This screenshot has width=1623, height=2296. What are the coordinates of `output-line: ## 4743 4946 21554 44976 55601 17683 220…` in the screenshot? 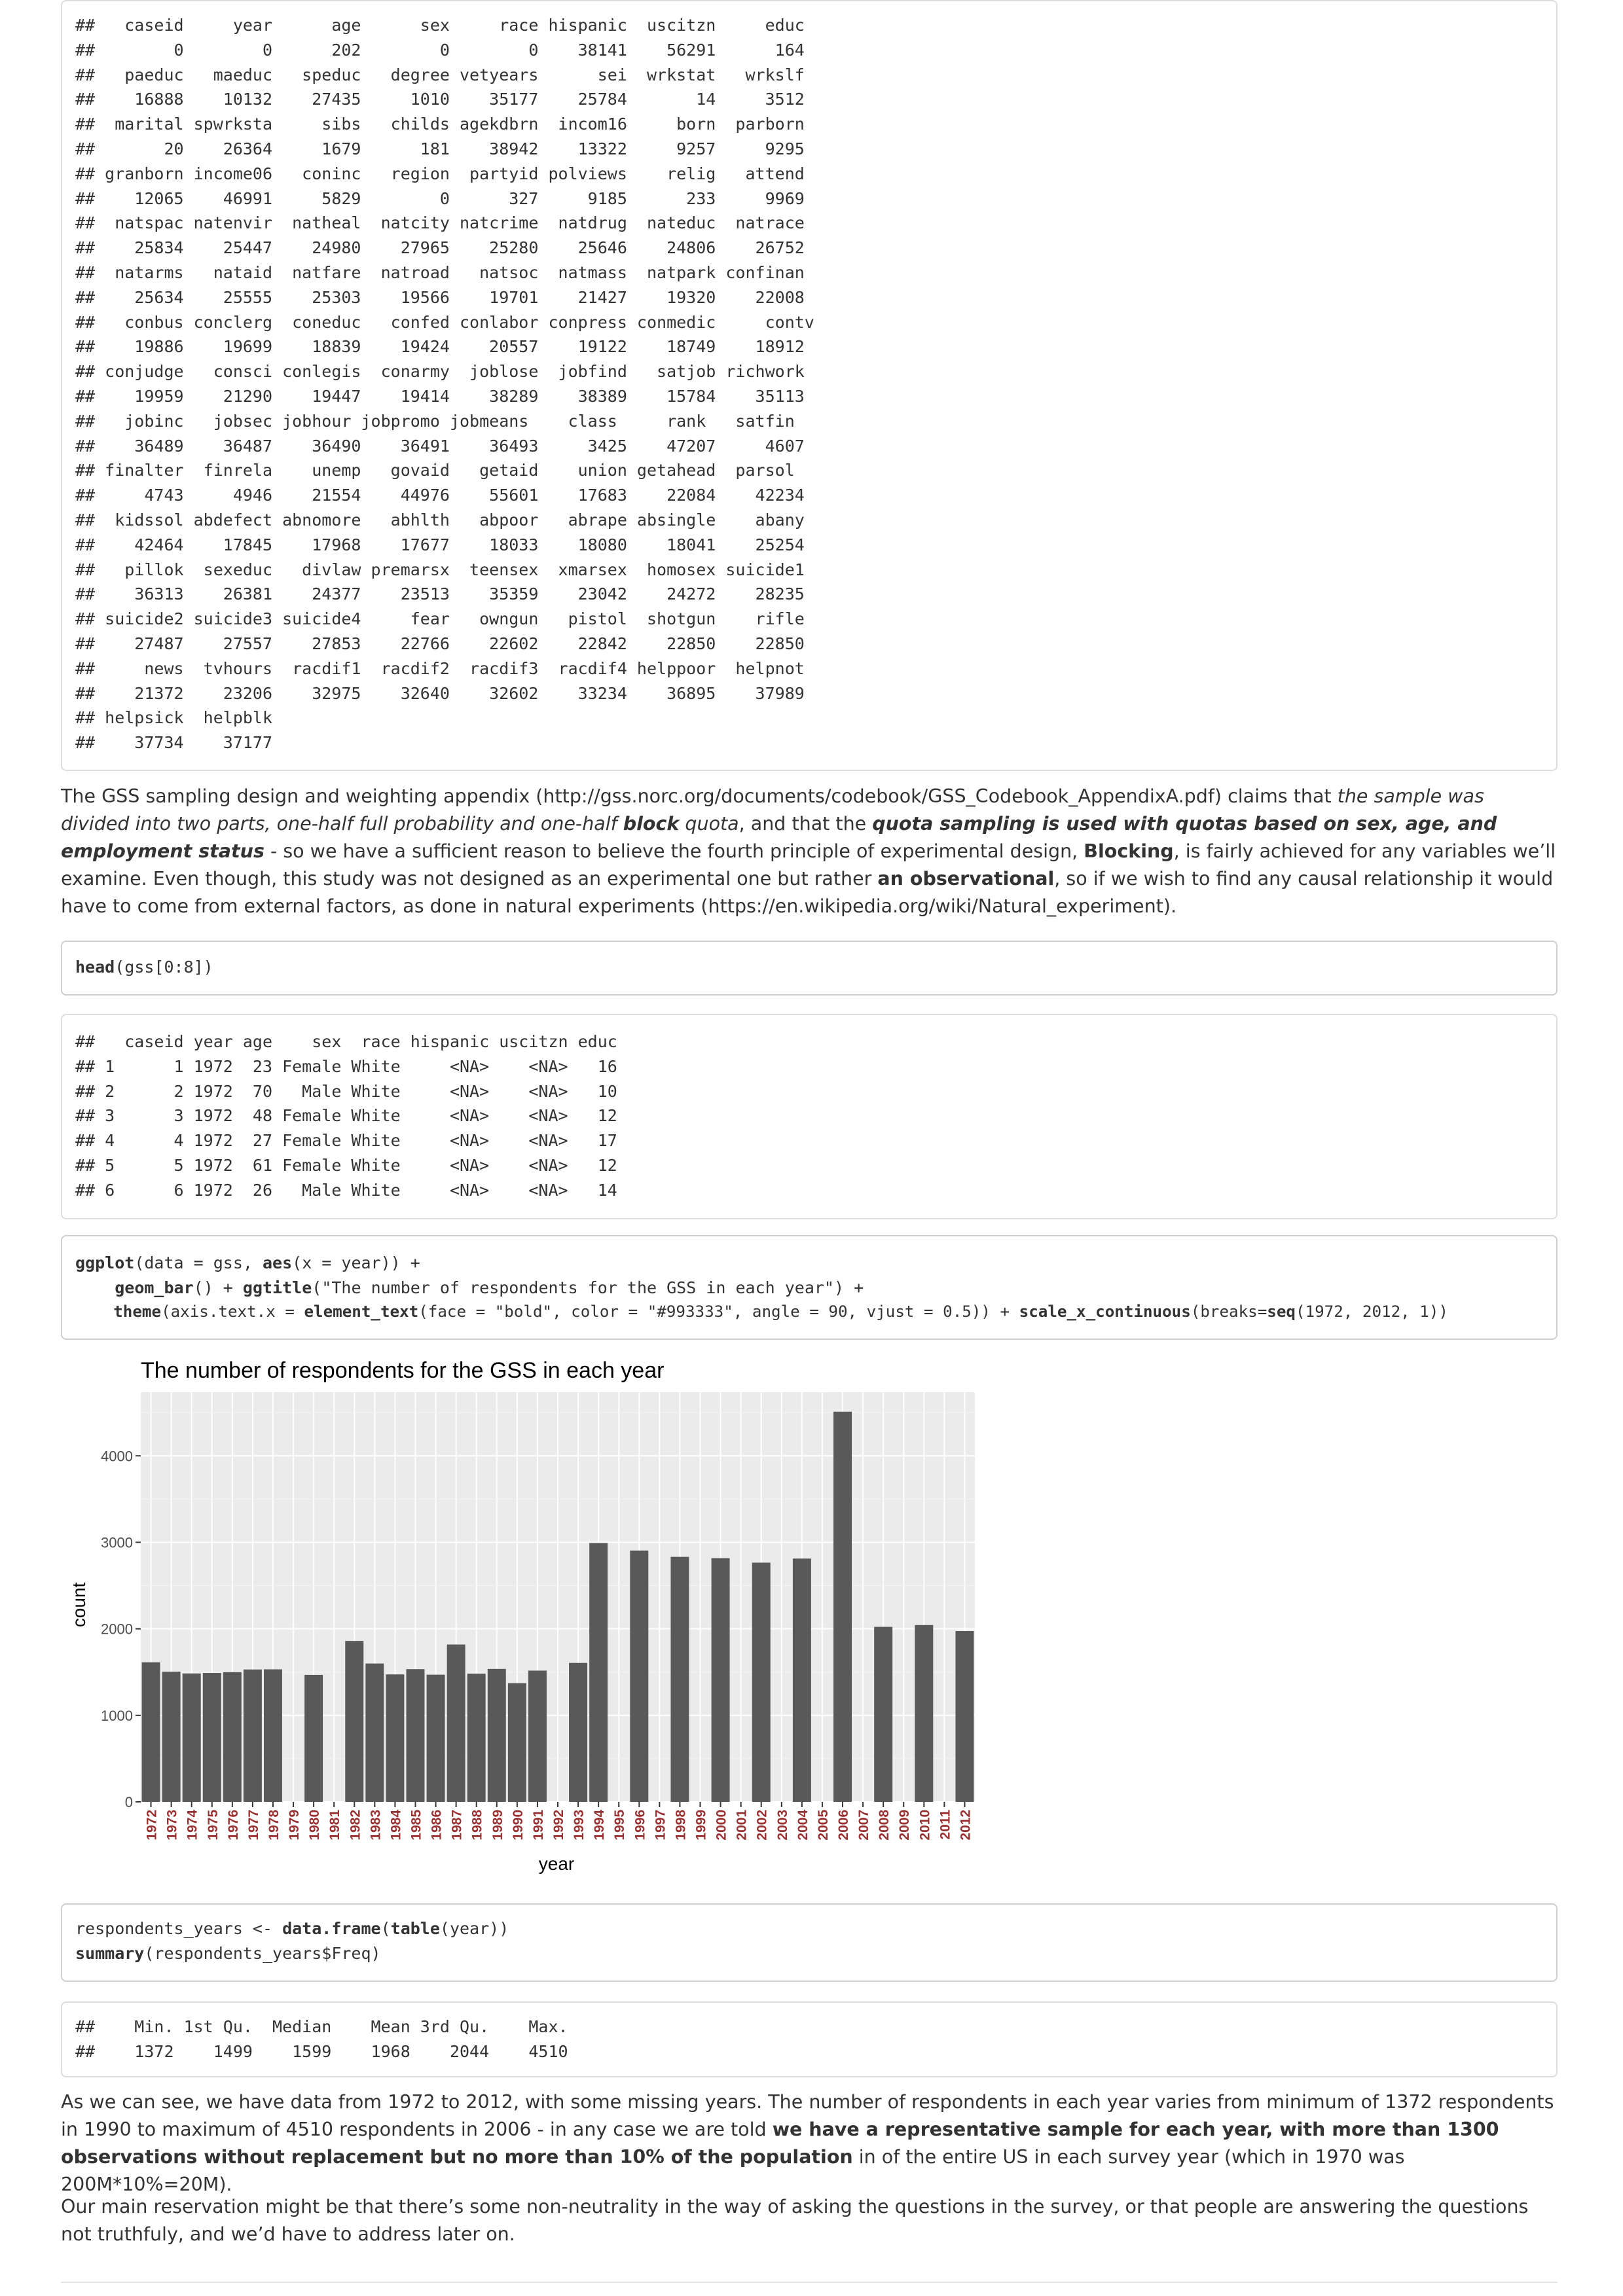 It's located at (440, 495).